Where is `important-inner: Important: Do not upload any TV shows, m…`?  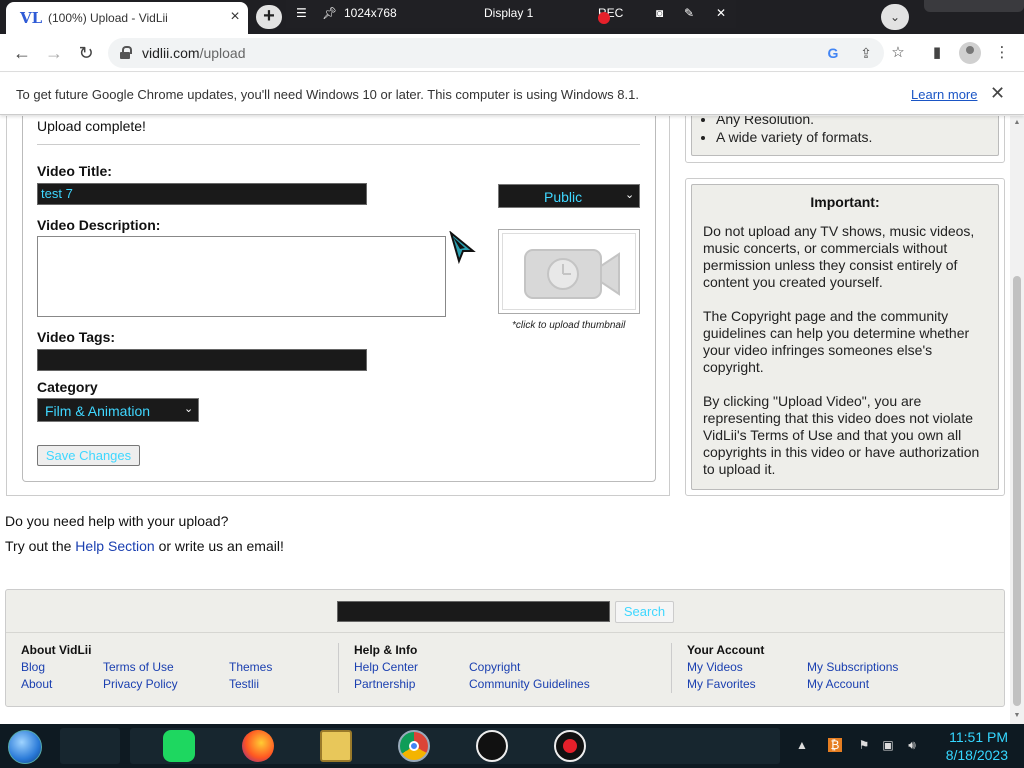 important-inner: Important: Do not upload any TV shows, m… is located at coordinates (845, 337).